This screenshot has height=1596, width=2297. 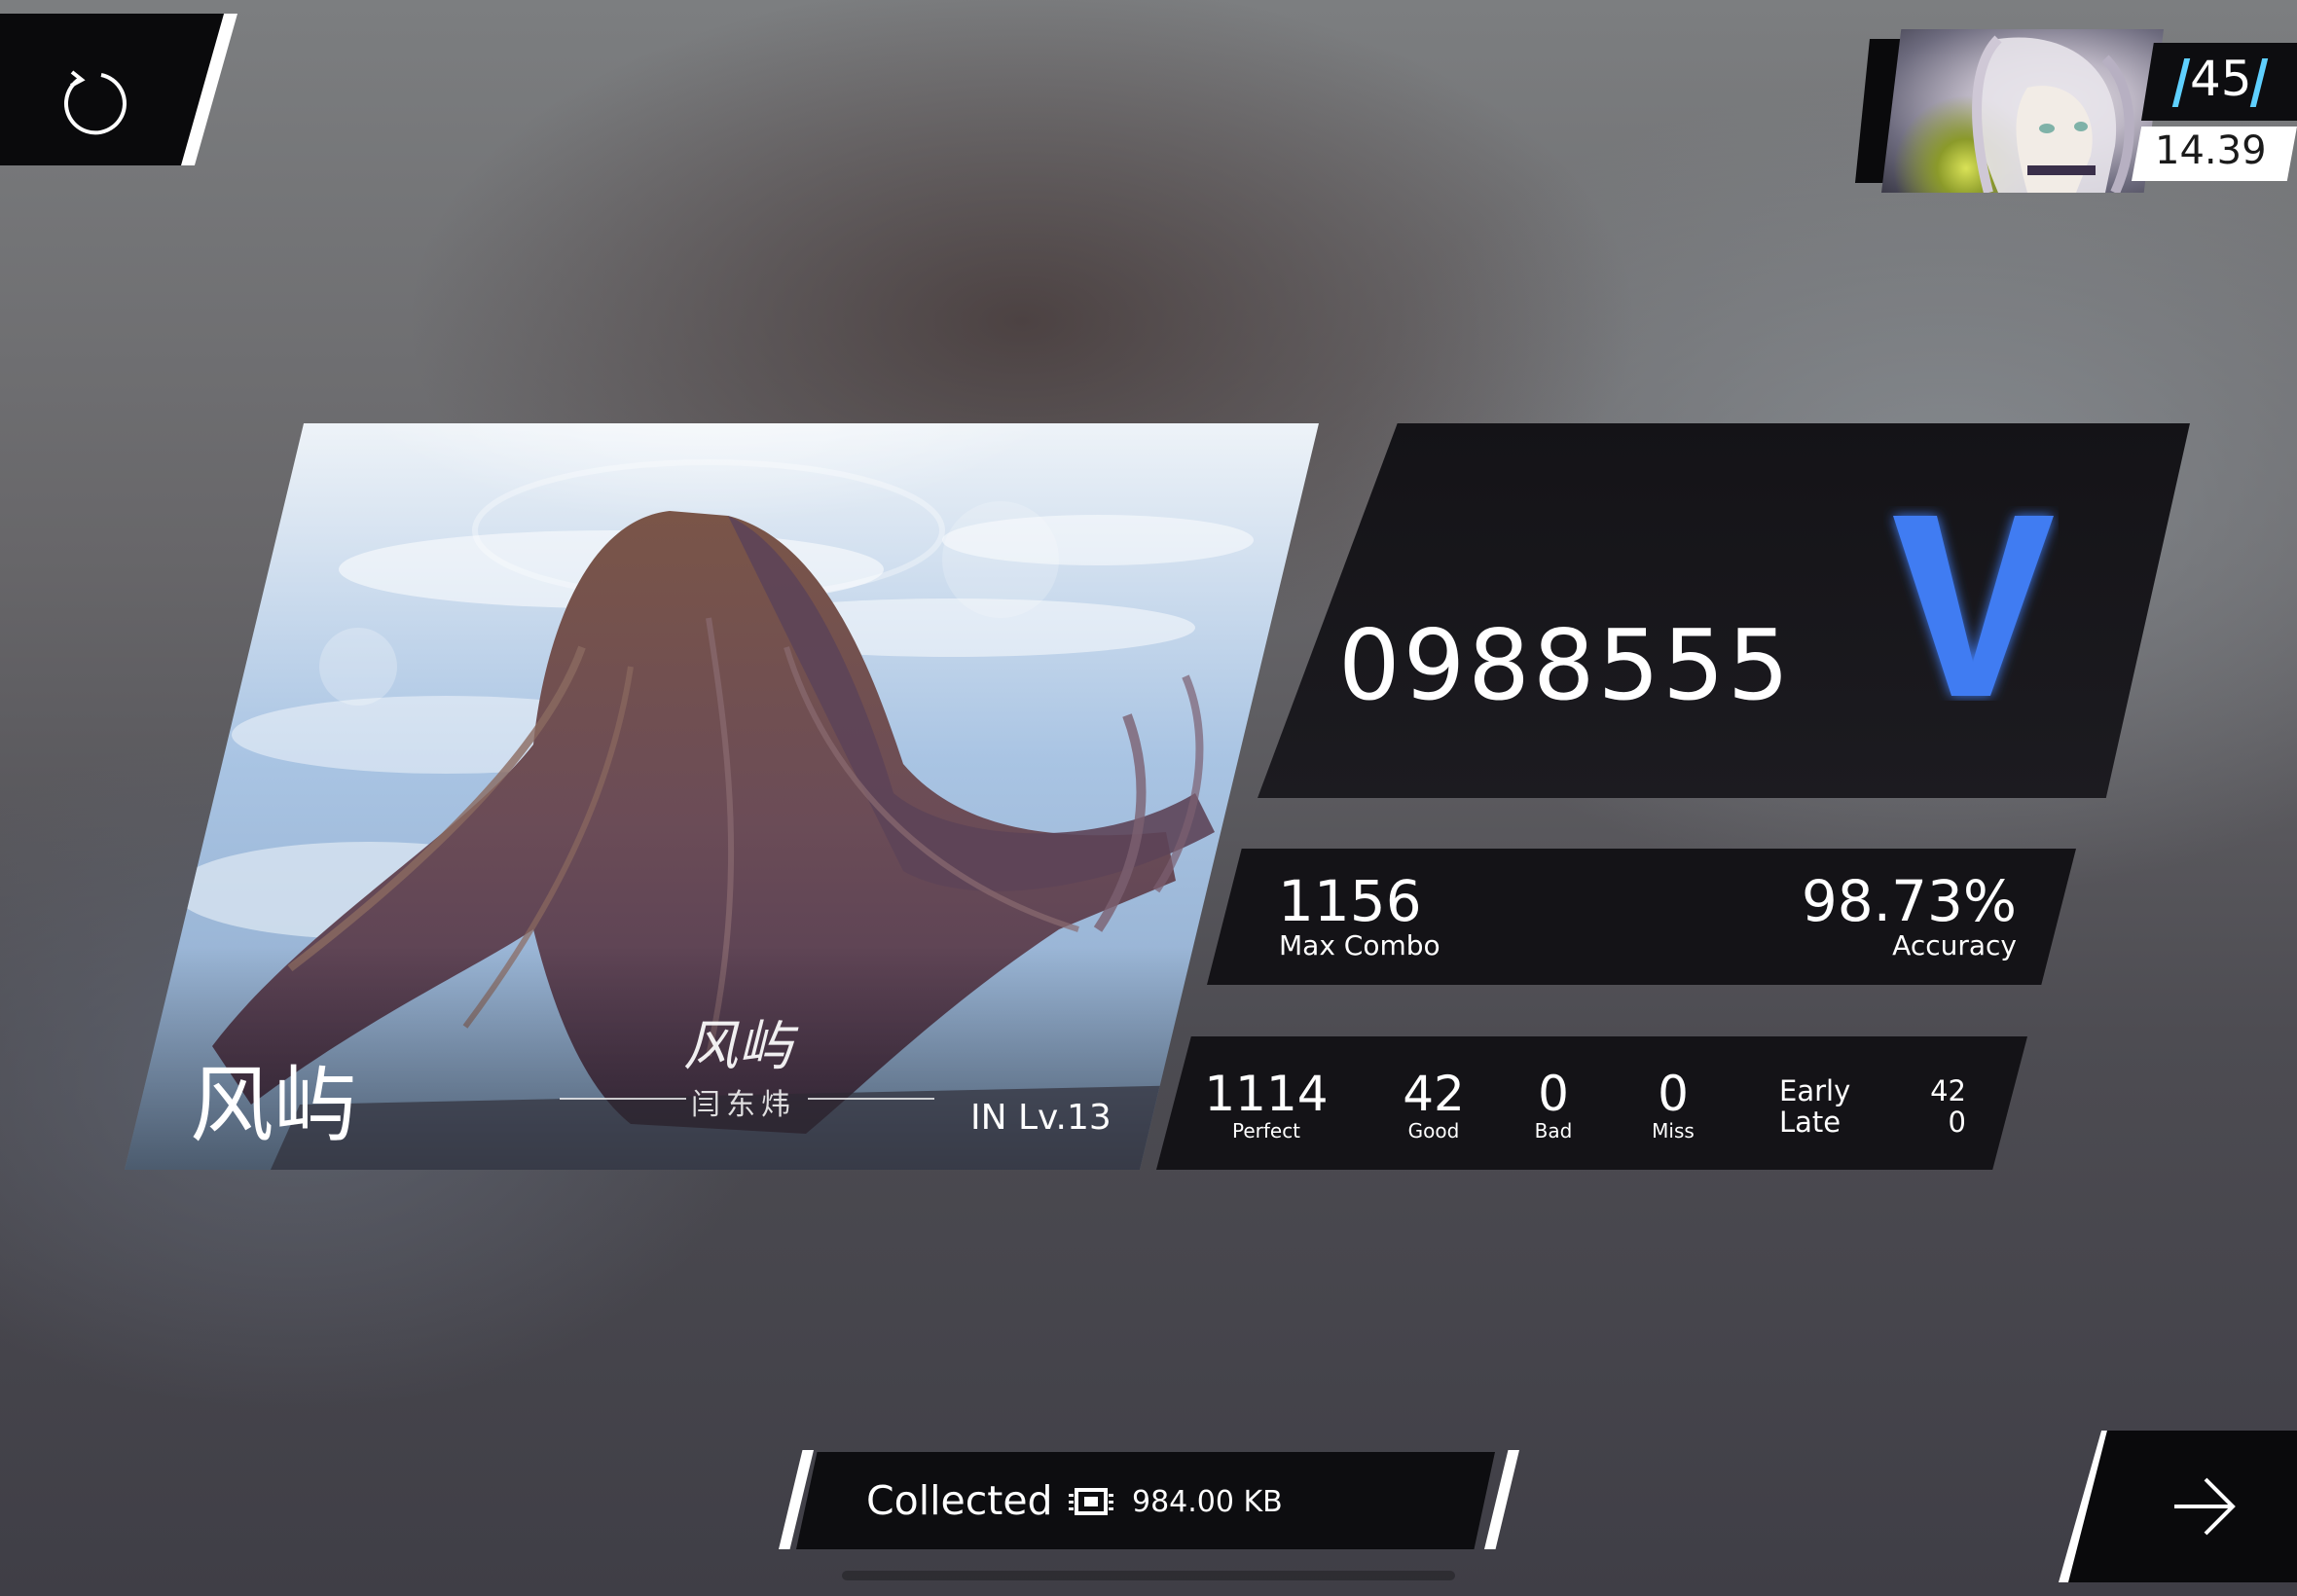 What do you see at coordinates (1091, 1502) in the screenshot?
I see `chip-icon` at bounding box center [1091, 1502].